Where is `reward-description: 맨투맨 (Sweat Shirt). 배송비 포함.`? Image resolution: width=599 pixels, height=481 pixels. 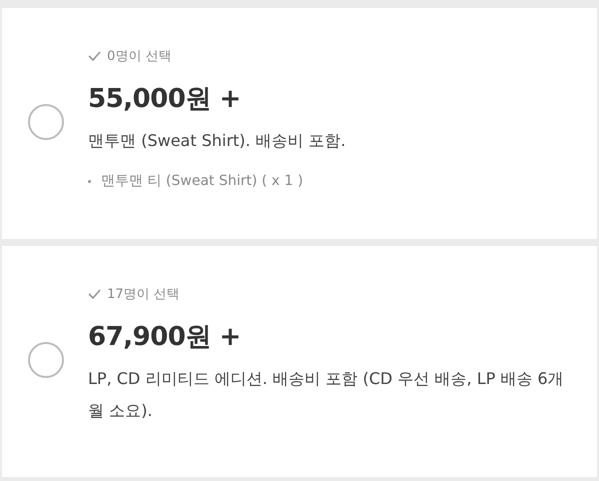 reward-description: 맨투맨 (Sweat Shirt). 배송비 포함. is located at coordinates (217, 141).